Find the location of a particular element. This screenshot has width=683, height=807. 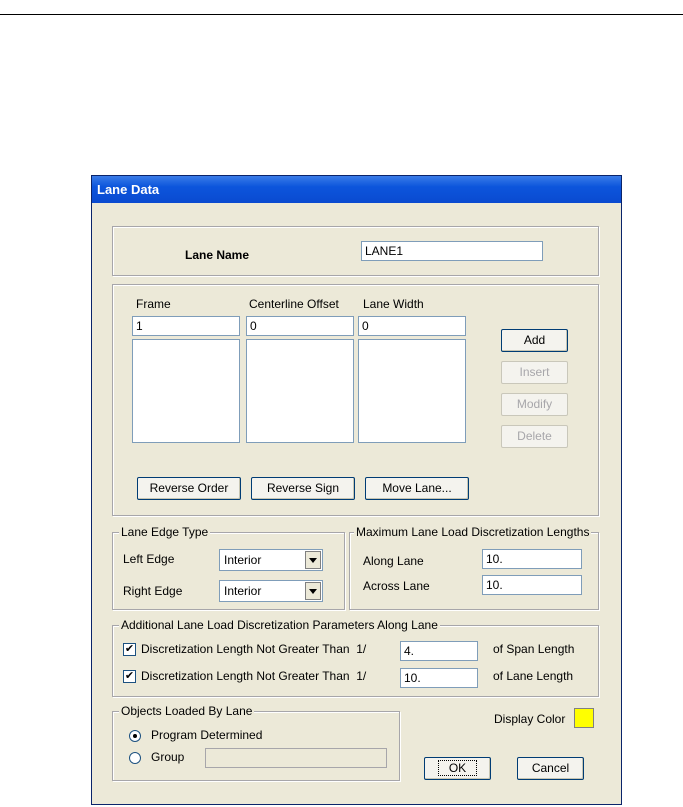

left-edge-value: Interior is located at coordinates (243, 560).